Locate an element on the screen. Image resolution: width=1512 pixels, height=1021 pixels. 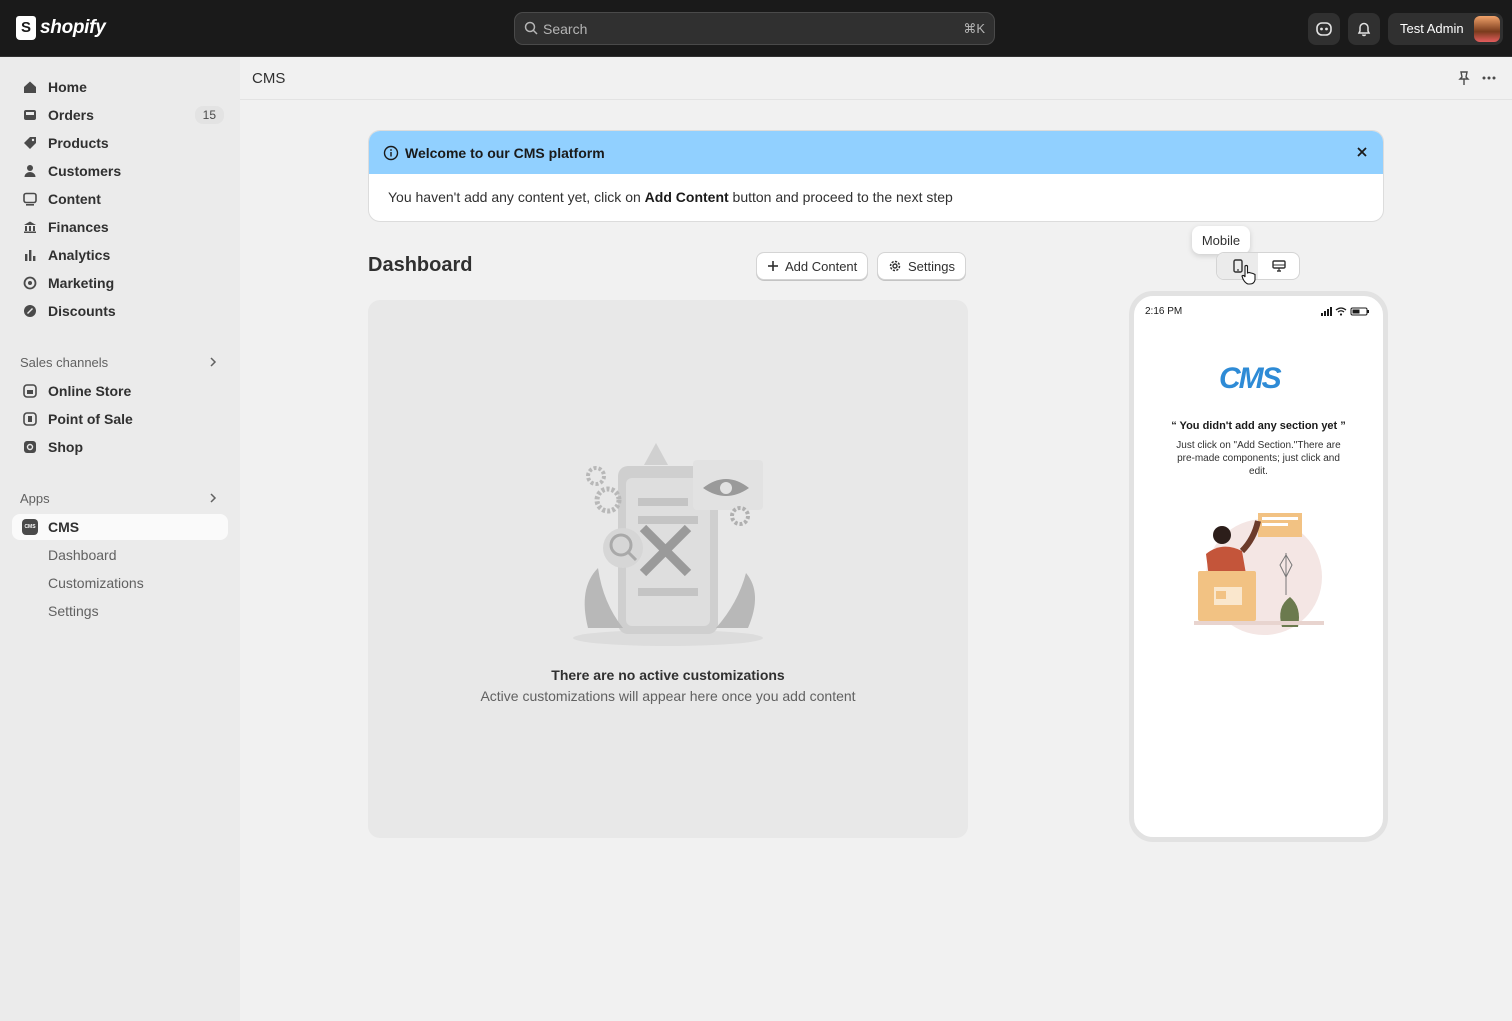
target-icon is located at coordinates (30, 283).